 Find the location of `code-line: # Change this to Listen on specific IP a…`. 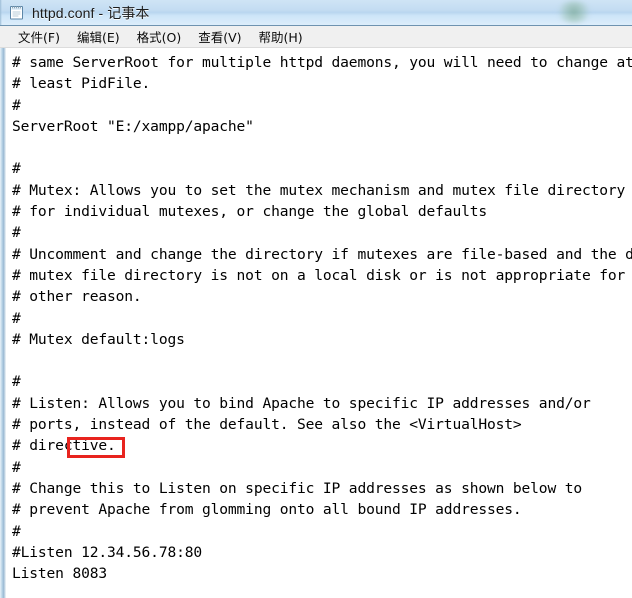

code-line: # Change this to Listen on specific IP a… is located at coordinates (297, 488).